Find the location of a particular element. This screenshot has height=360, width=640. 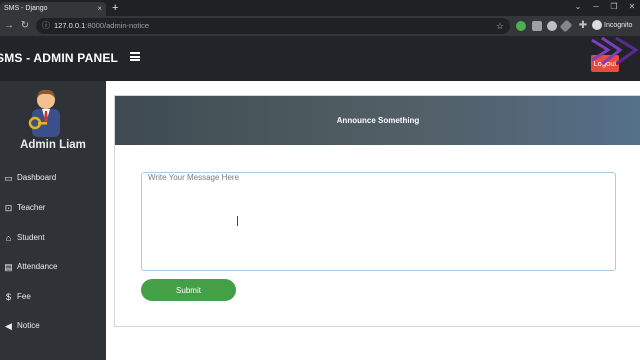

sidebar-item-label: Attendance is located at coordinates (37, 266).